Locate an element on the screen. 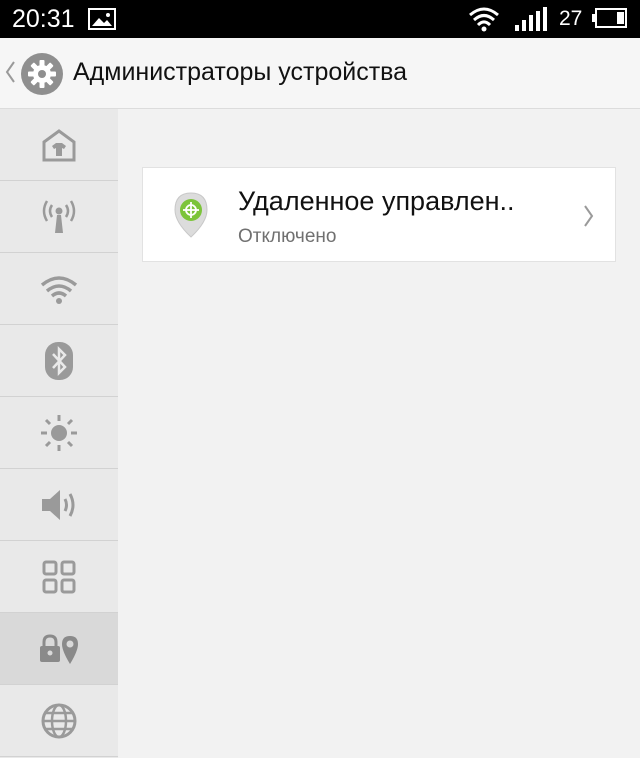 The width and height of the screenshot is (640, 758). sidebar-item-home is located at coordinates (59, 145).